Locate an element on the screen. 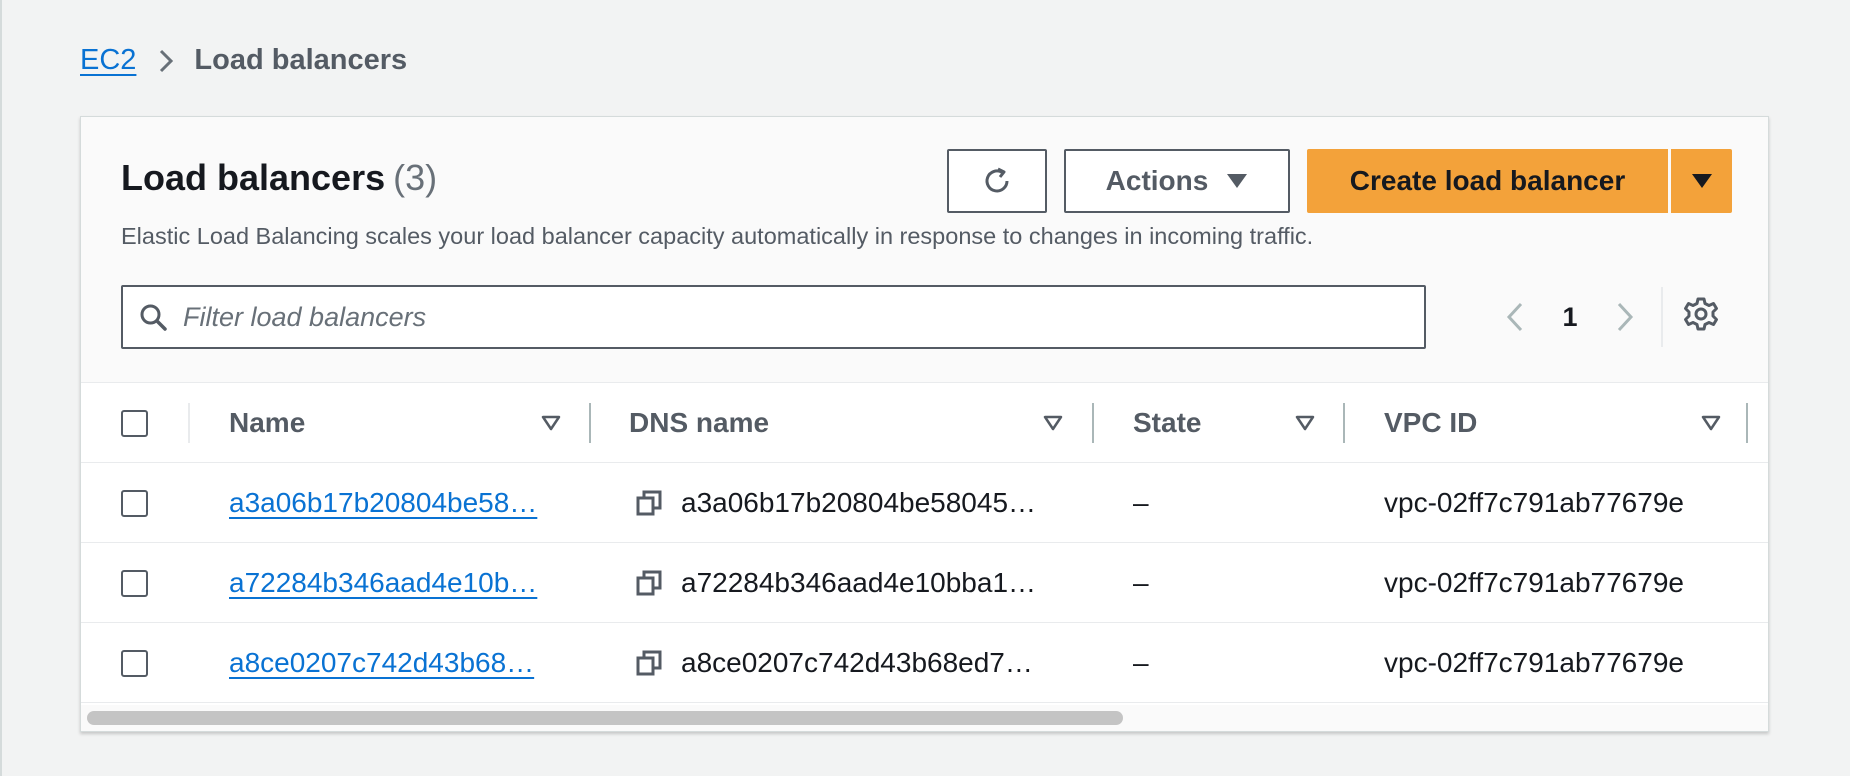  create-load-balancer-button: Create load balancer is located at coordinates (1487, 181).